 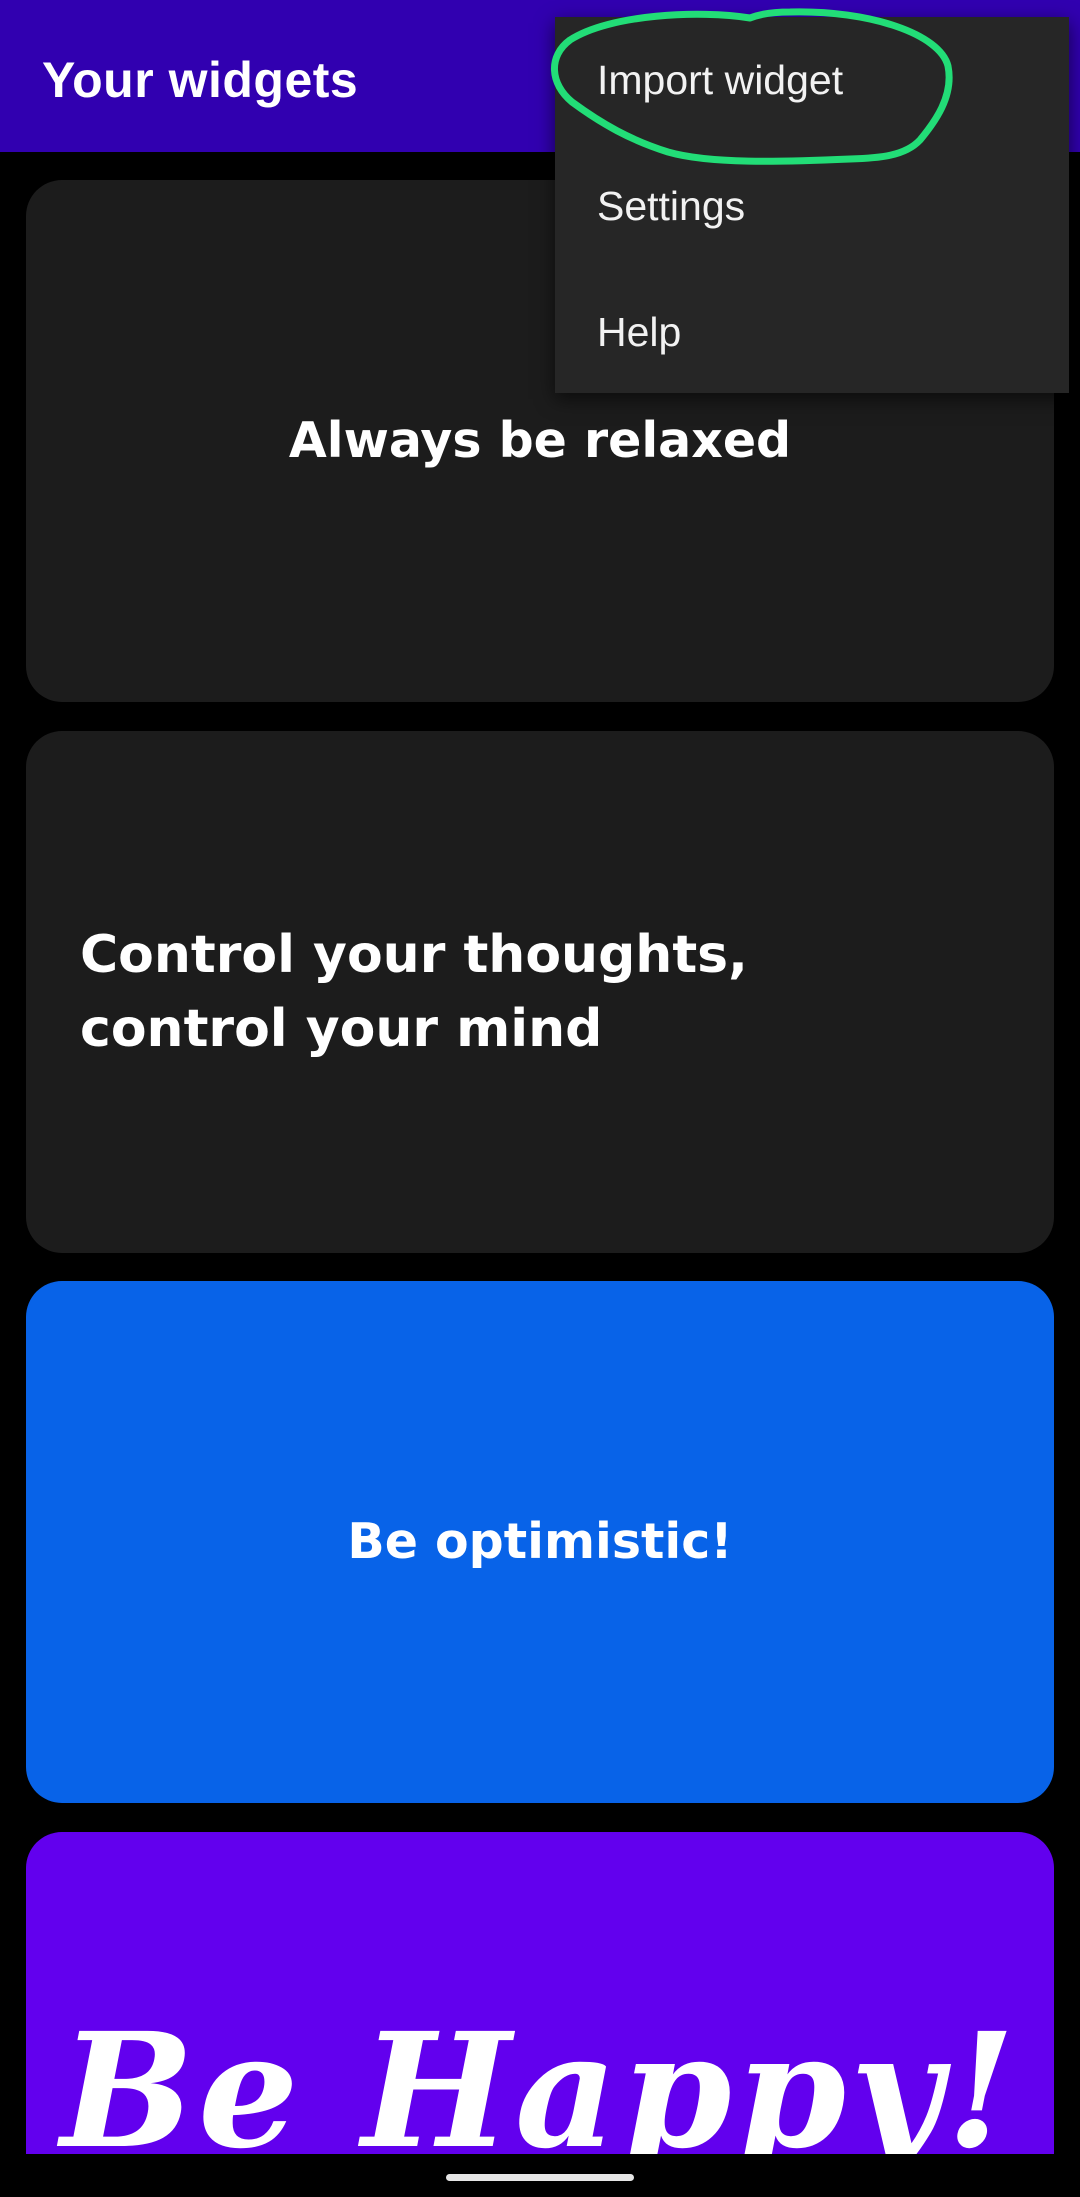 What do you see at coordinates (540, 2177) in the screenshot?
I see `home-indicator` at bounding box center [540, 2177].